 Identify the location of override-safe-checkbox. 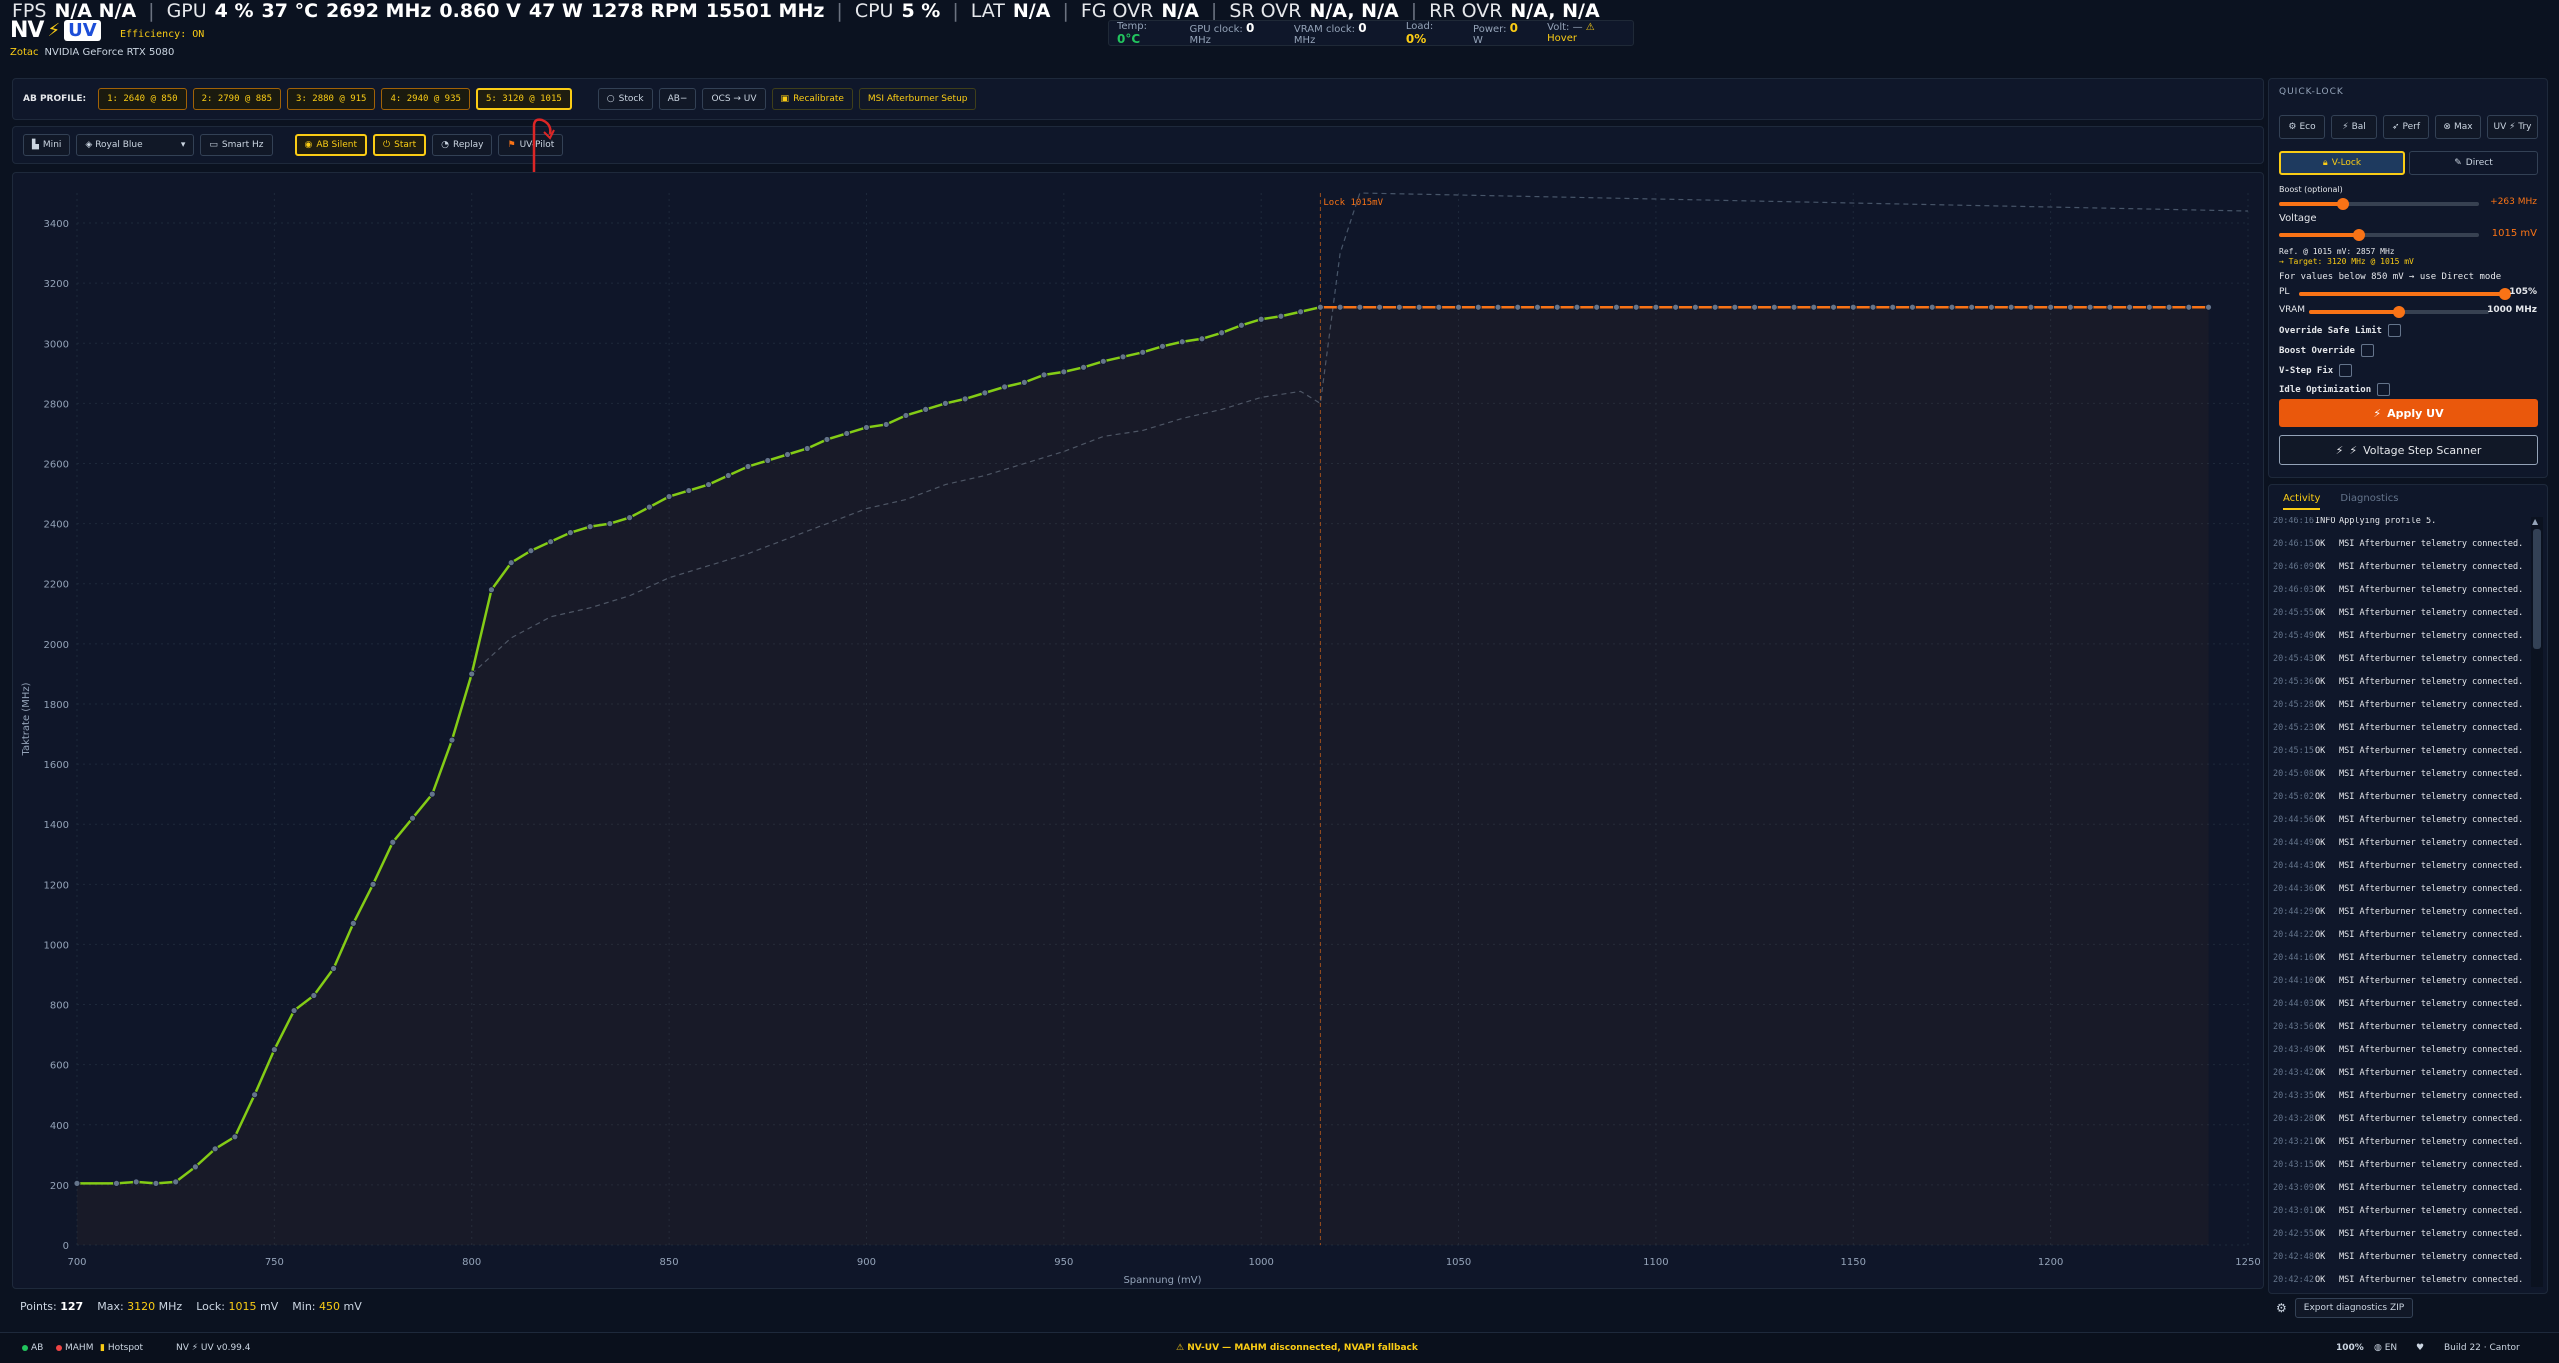
(2394, 330).